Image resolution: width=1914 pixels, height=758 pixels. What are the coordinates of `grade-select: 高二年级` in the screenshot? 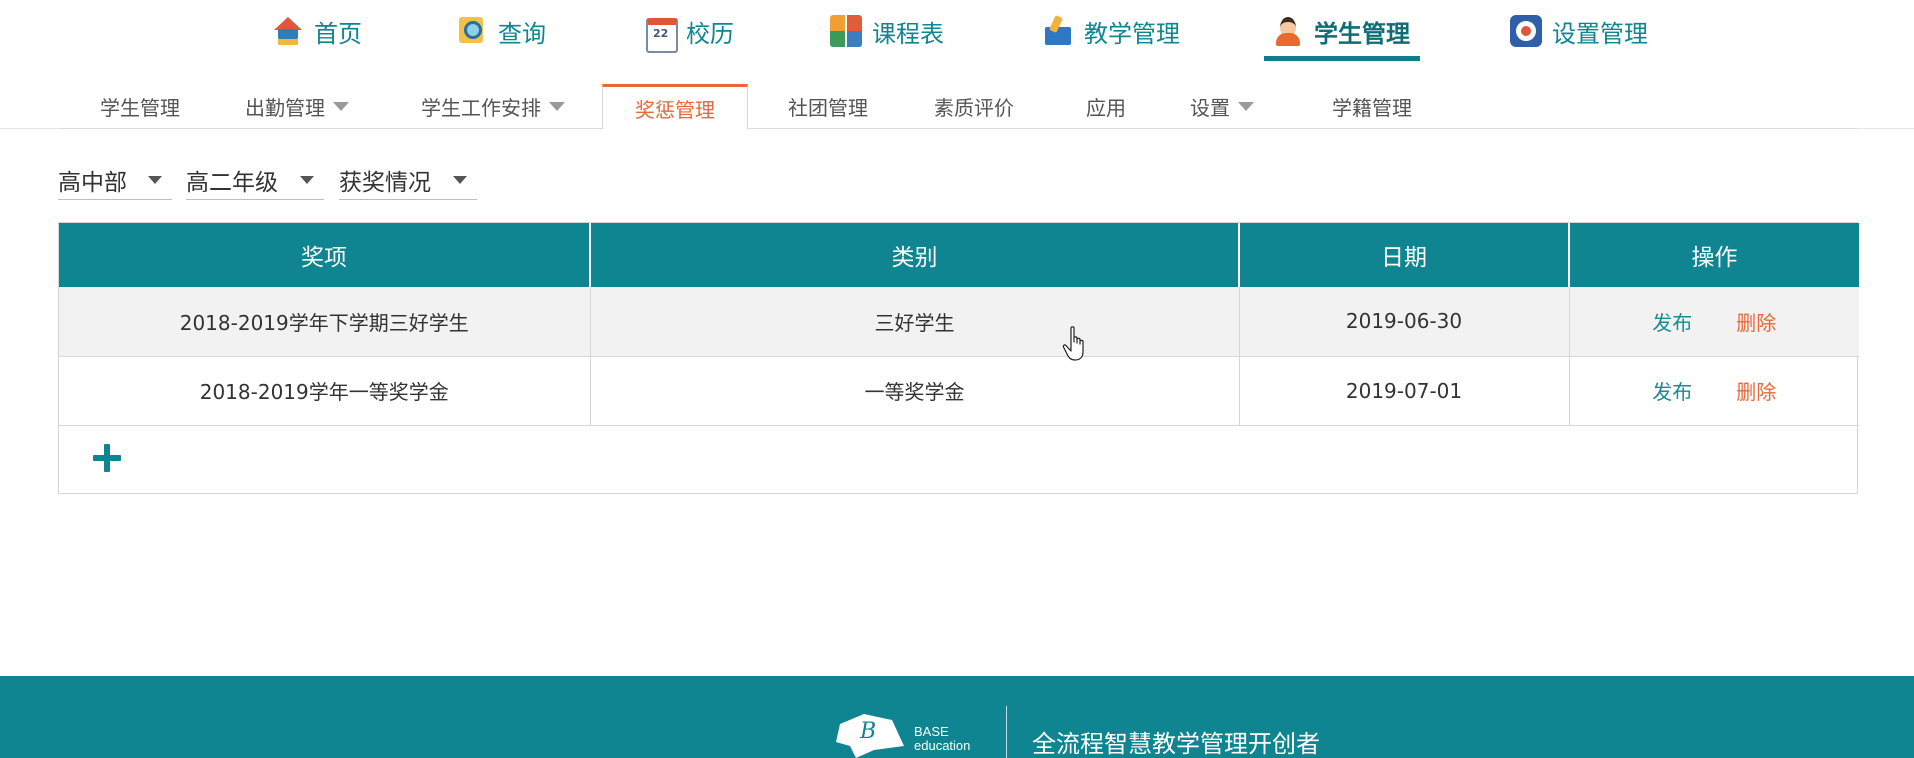 It's located at (255, 180).